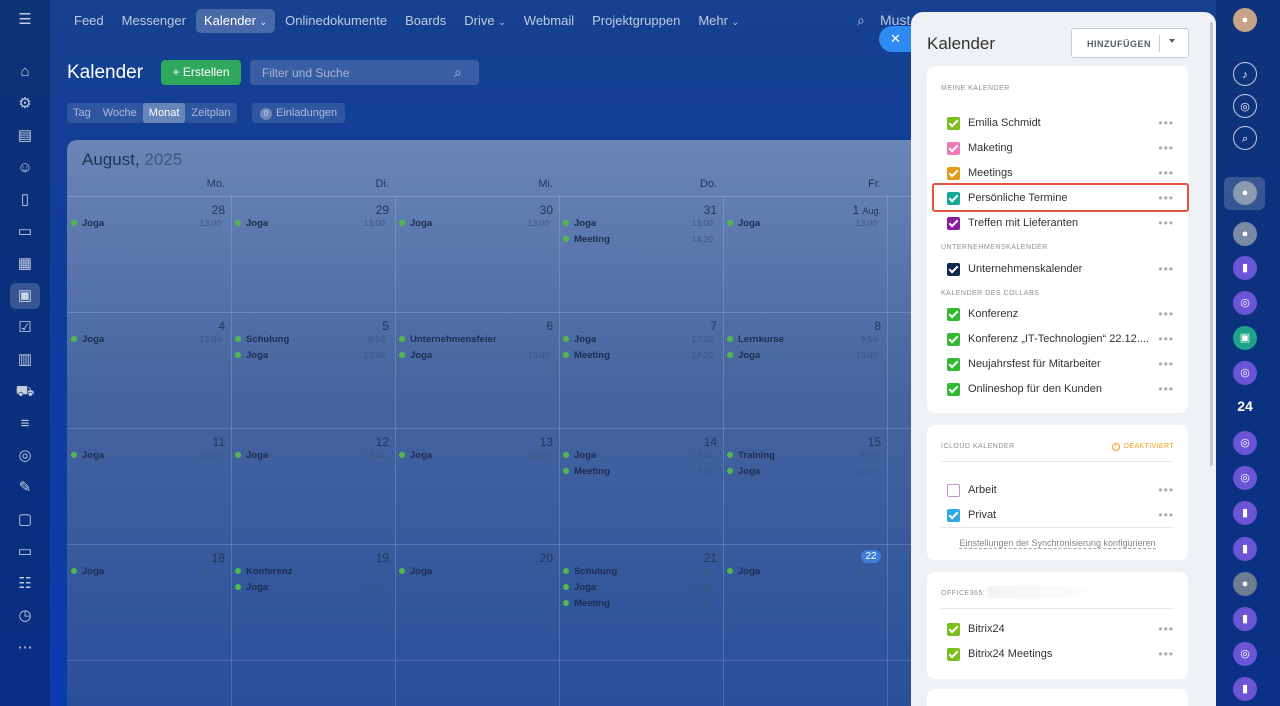 This screenshot has width=1280, height=706. I want to click on day-number: 28, so click(150, 210).